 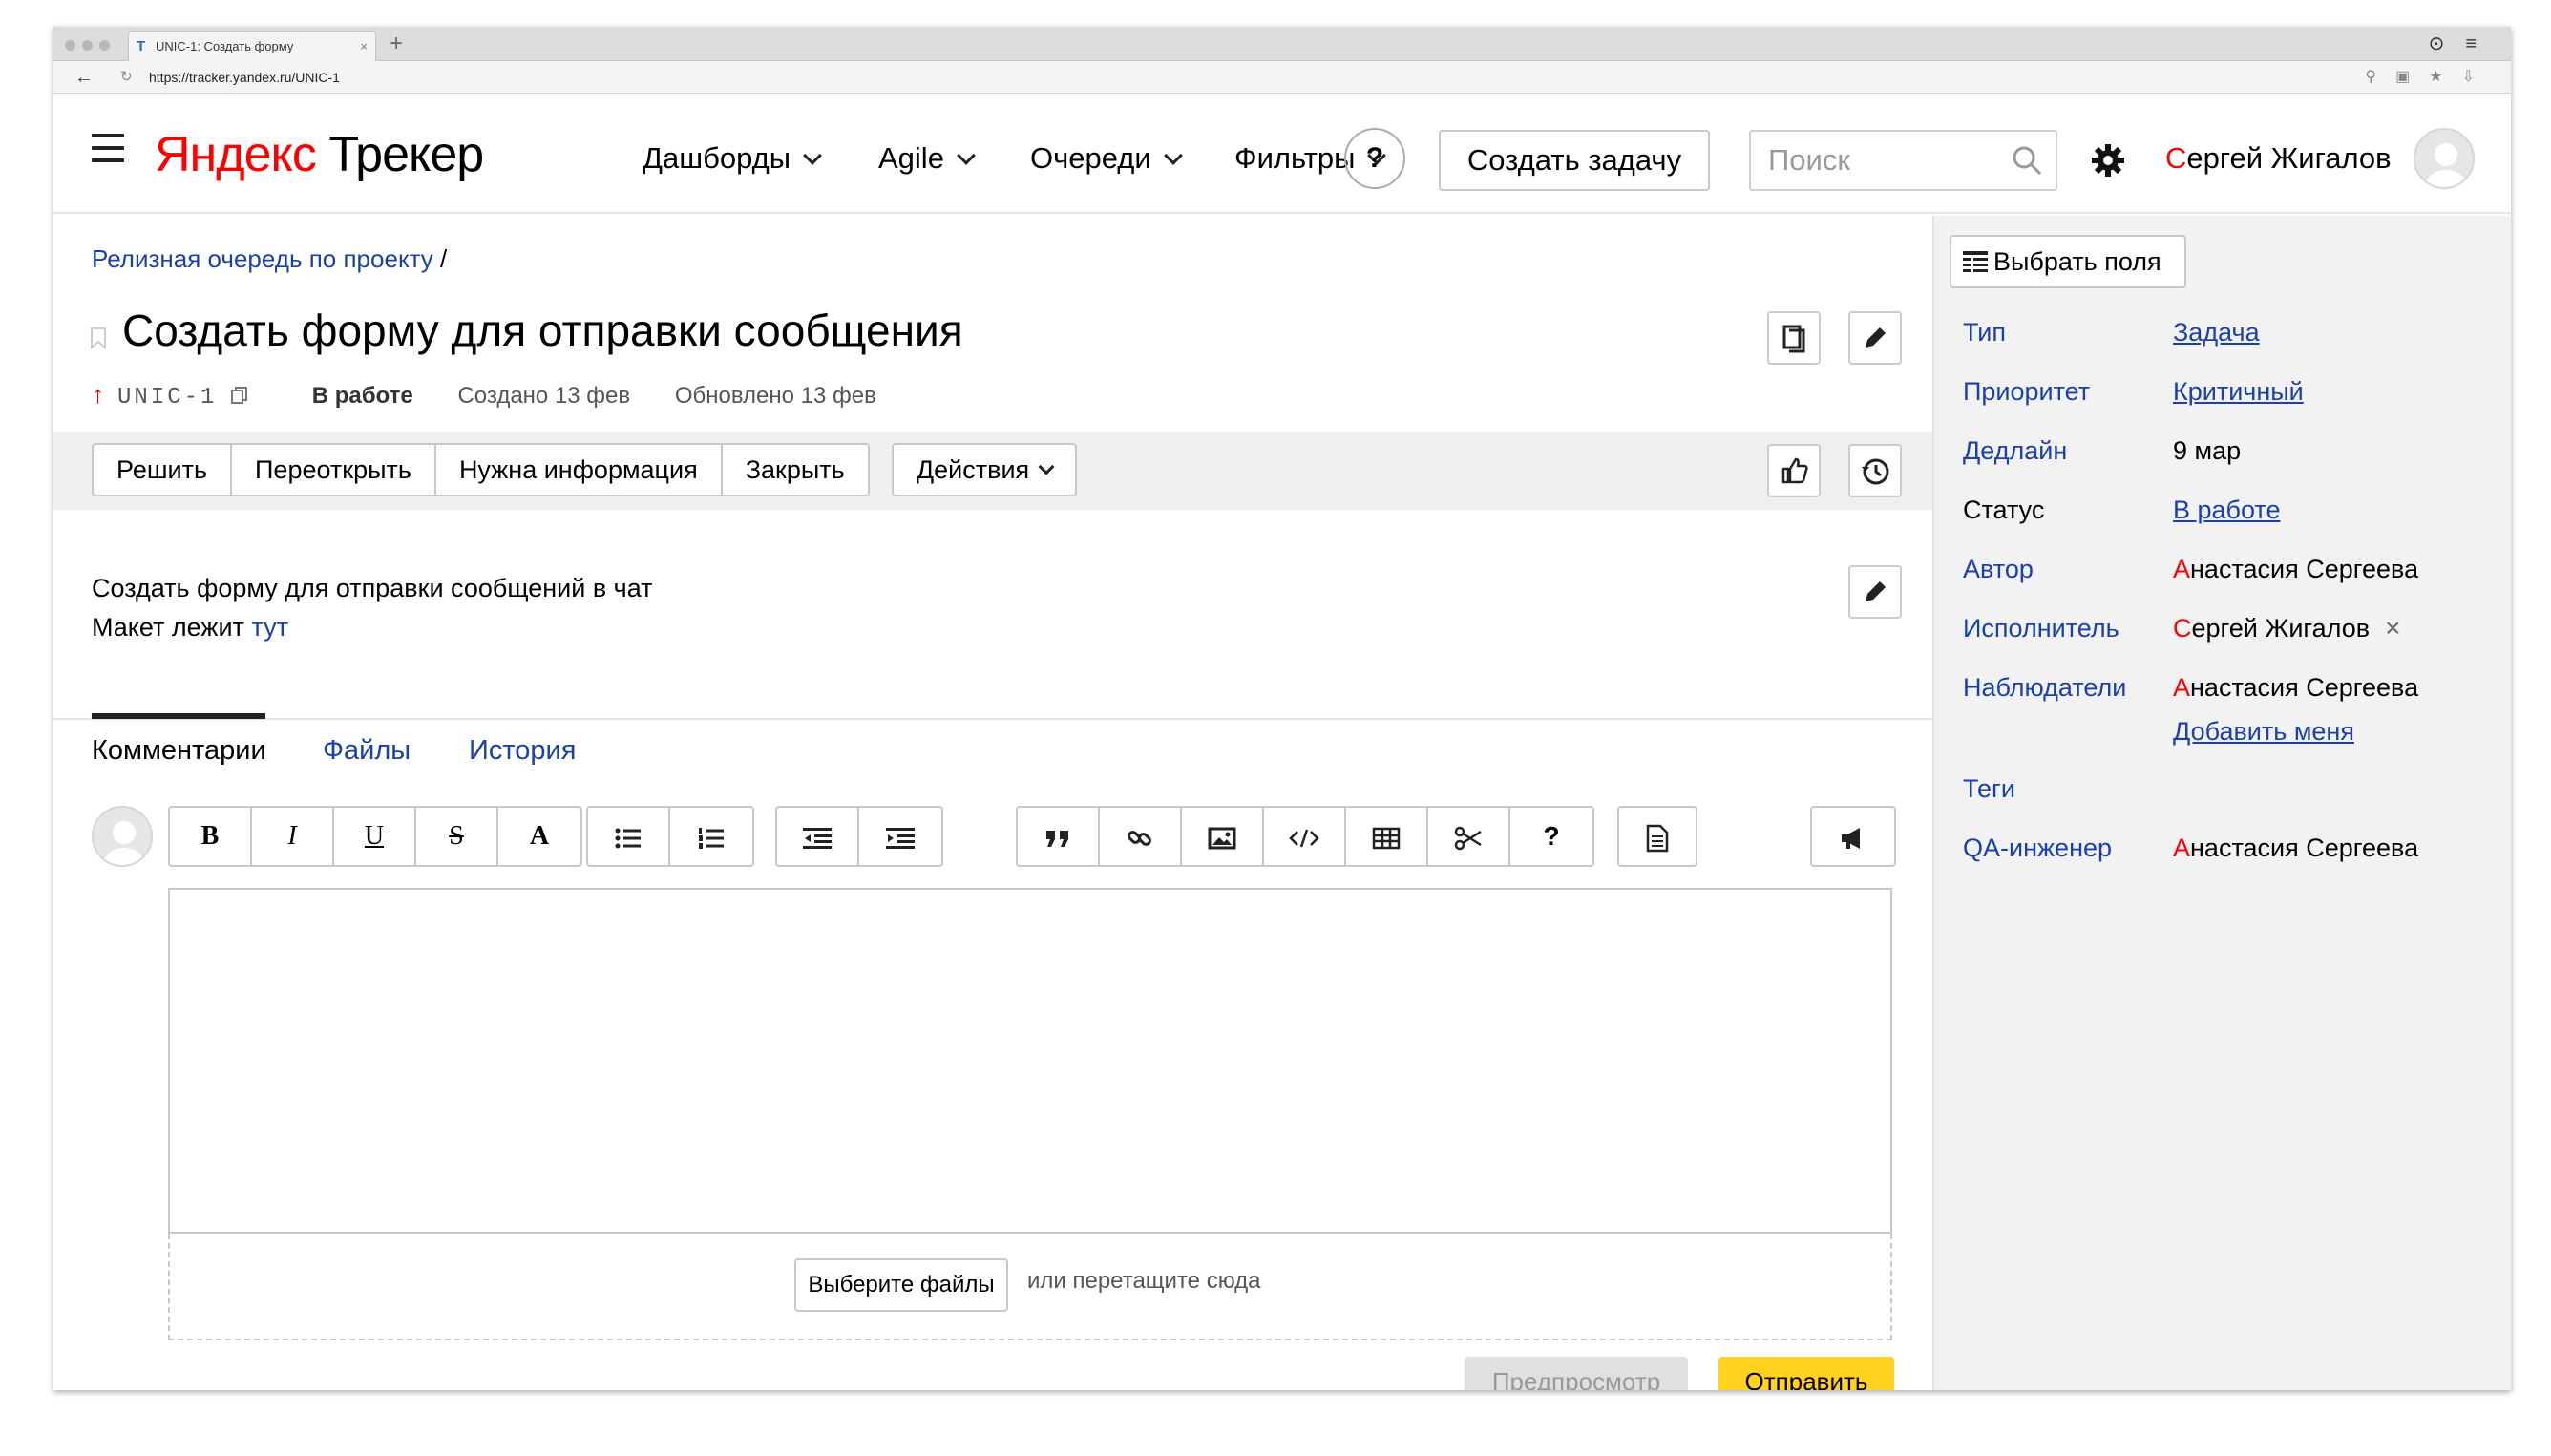 What do you see at coordinates (70, 45) in the screenshot?
I see `window-close-dot` at bounding box center [70, 45].